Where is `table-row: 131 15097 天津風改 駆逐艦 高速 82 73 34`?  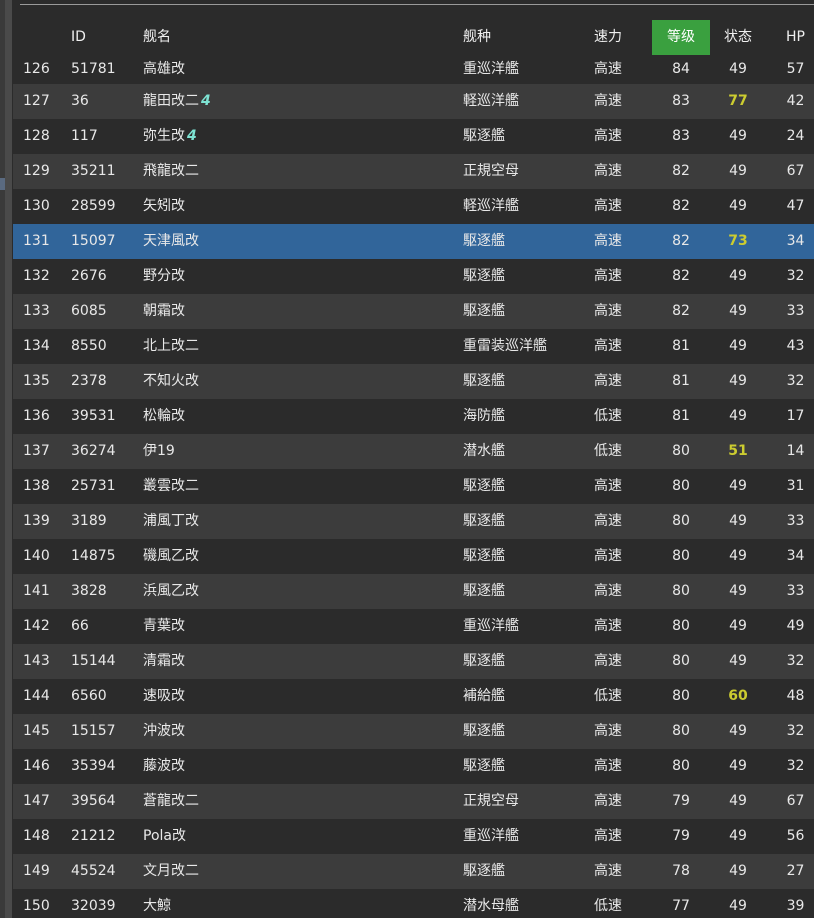 table-row: 131 15097 天津風改 駆逐艦 高速 82 73 34 is located at coordinates (413, 241).